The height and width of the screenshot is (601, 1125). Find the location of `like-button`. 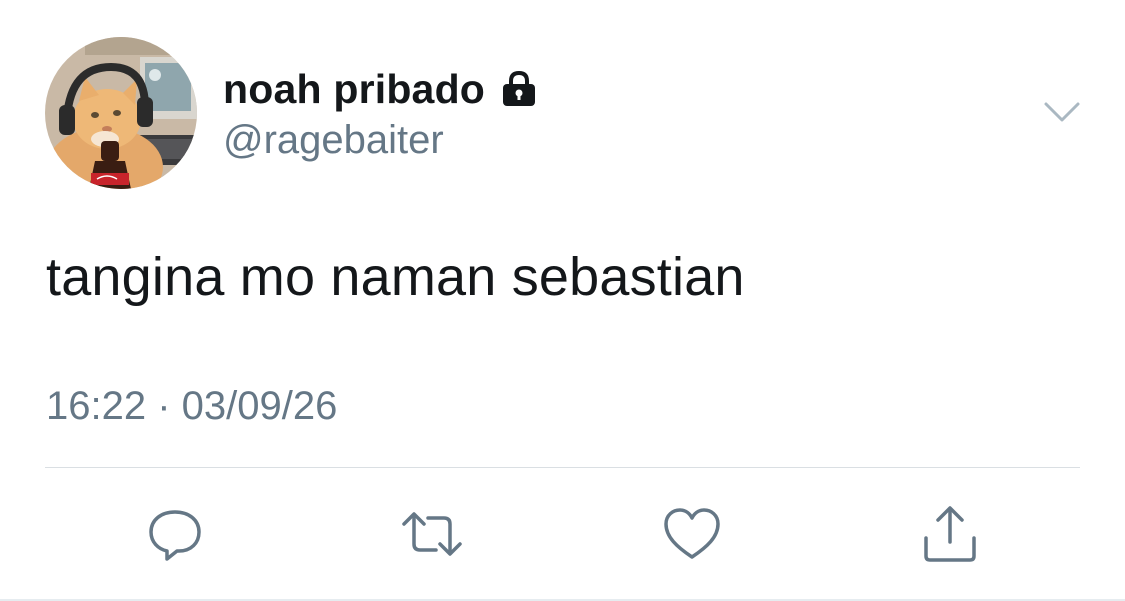

like-button is located at coordinates (692, 534).